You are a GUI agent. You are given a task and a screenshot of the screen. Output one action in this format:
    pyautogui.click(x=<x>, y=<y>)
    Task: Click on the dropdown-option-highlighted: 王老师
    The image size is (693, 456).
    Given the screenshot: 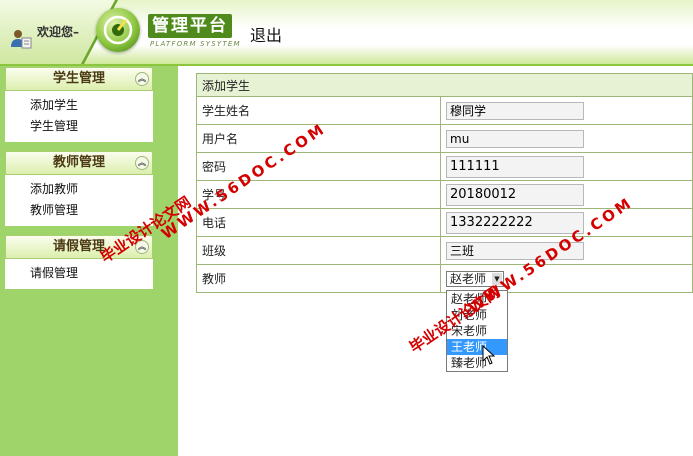 What is the action you would take?
    pyautogui.click(x=477, y=347)
    